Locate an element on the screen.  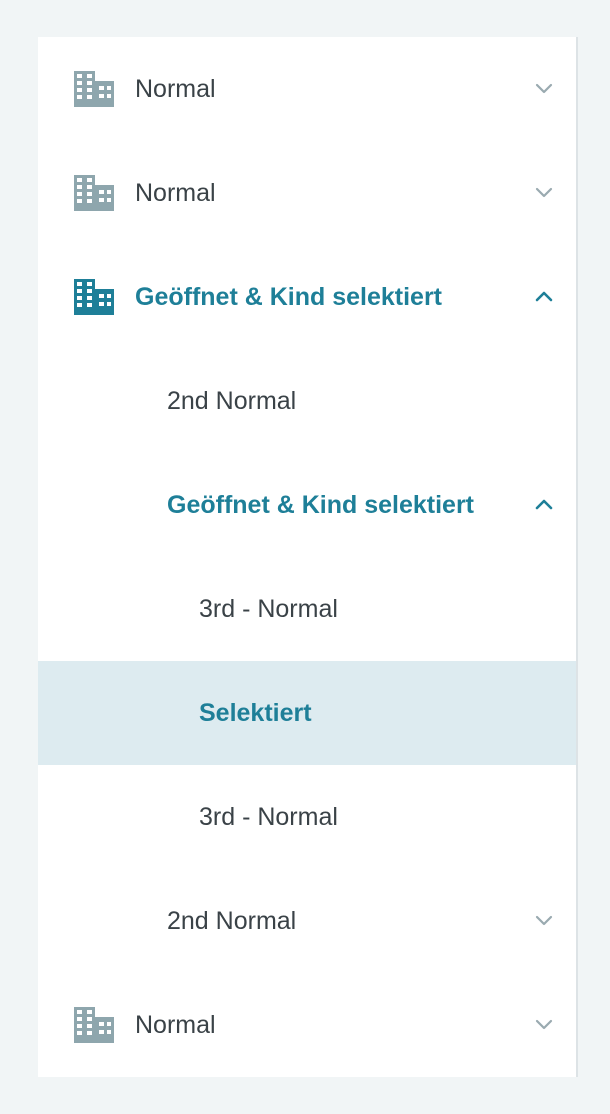
tree-item-level2-normal: 2nd Normal is located at coordinates (307, 401).